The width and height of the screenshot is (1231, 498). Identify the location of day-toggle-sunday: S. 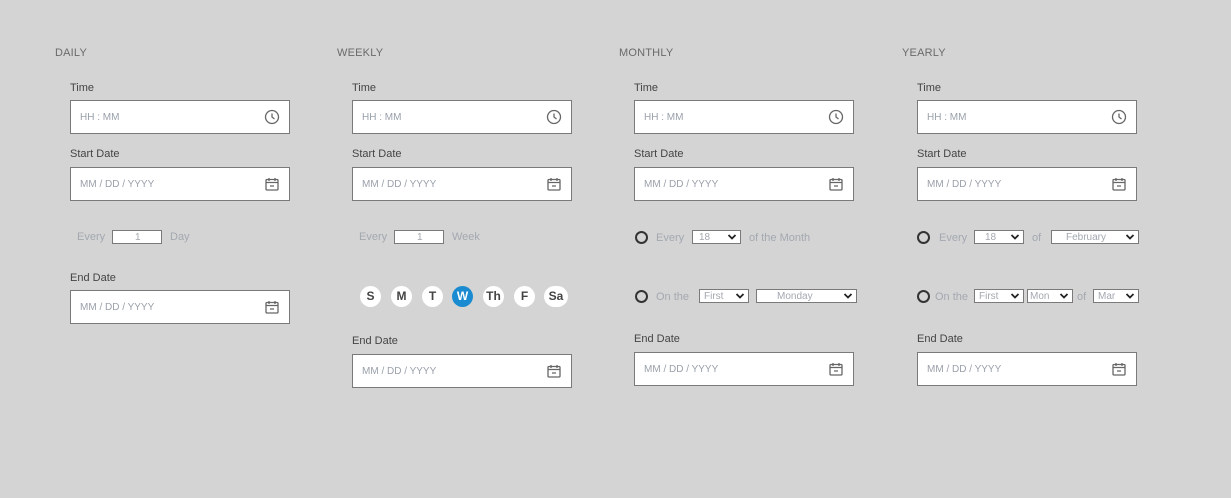
(370, 296).